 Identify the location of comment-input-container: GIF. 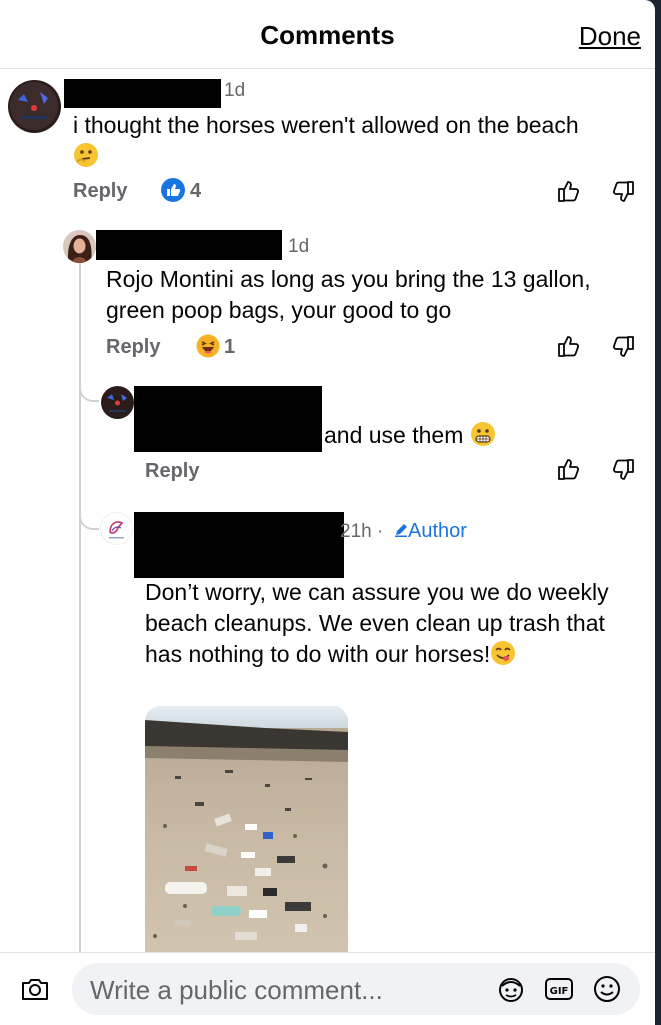
(356, 989).